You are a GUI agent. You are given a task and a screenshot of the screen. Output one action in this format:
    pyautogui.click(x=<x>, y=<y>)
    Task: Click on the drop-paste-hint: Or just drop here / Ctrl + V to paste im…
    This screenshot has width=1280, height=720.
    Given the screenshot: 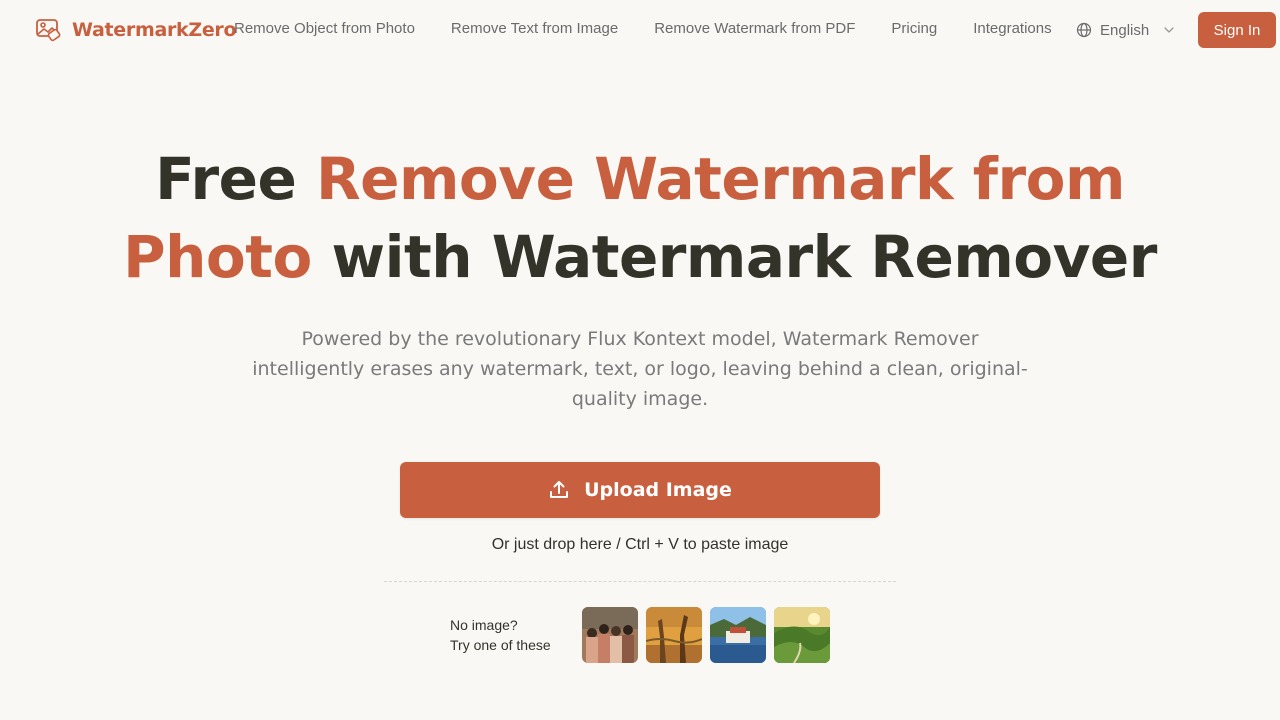 What is the action you would take?
    pyautogui.click(x=640, y=544)
    